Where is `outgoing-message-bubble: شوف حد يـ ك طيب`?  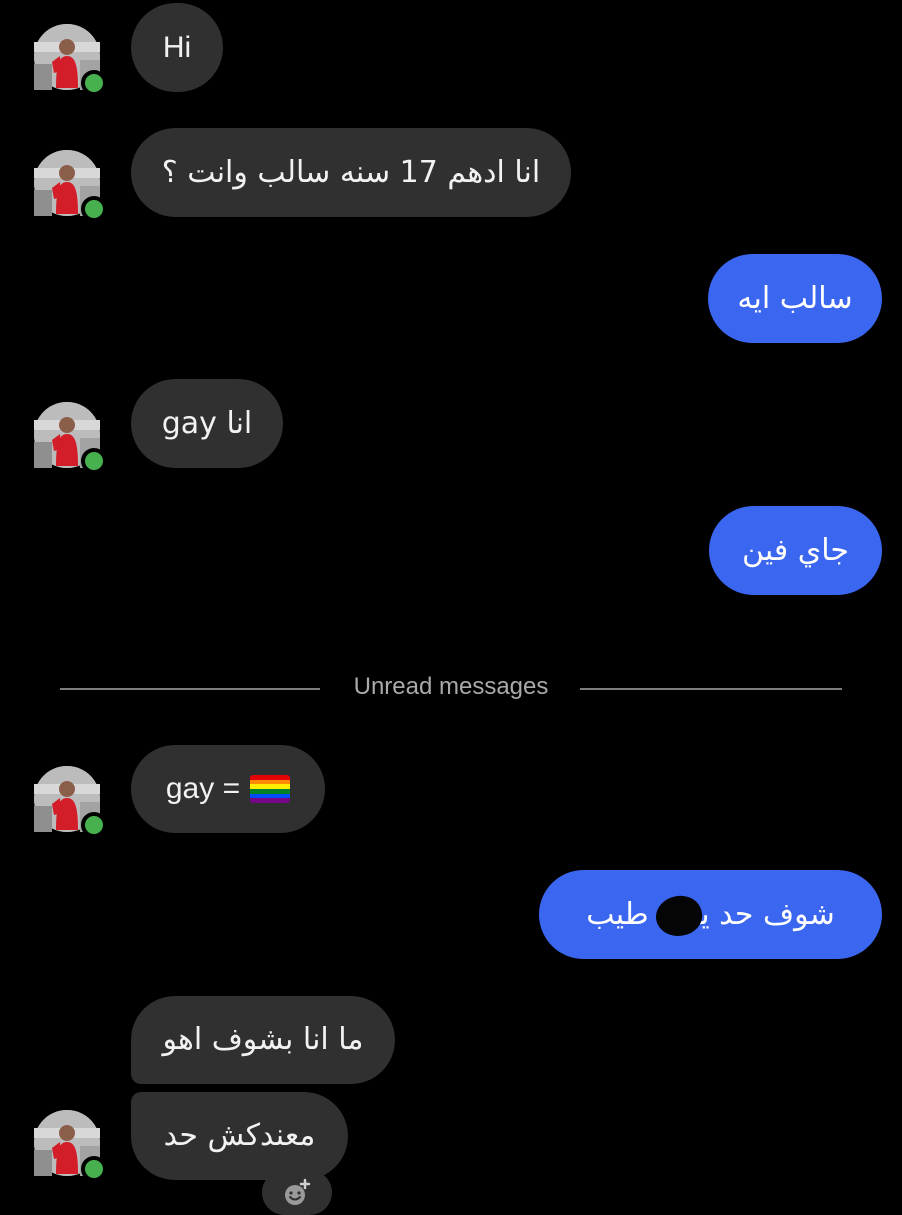 outgoing-message-bubble: شوف حد يـ ك طيب is located at coordinates (710, 914).